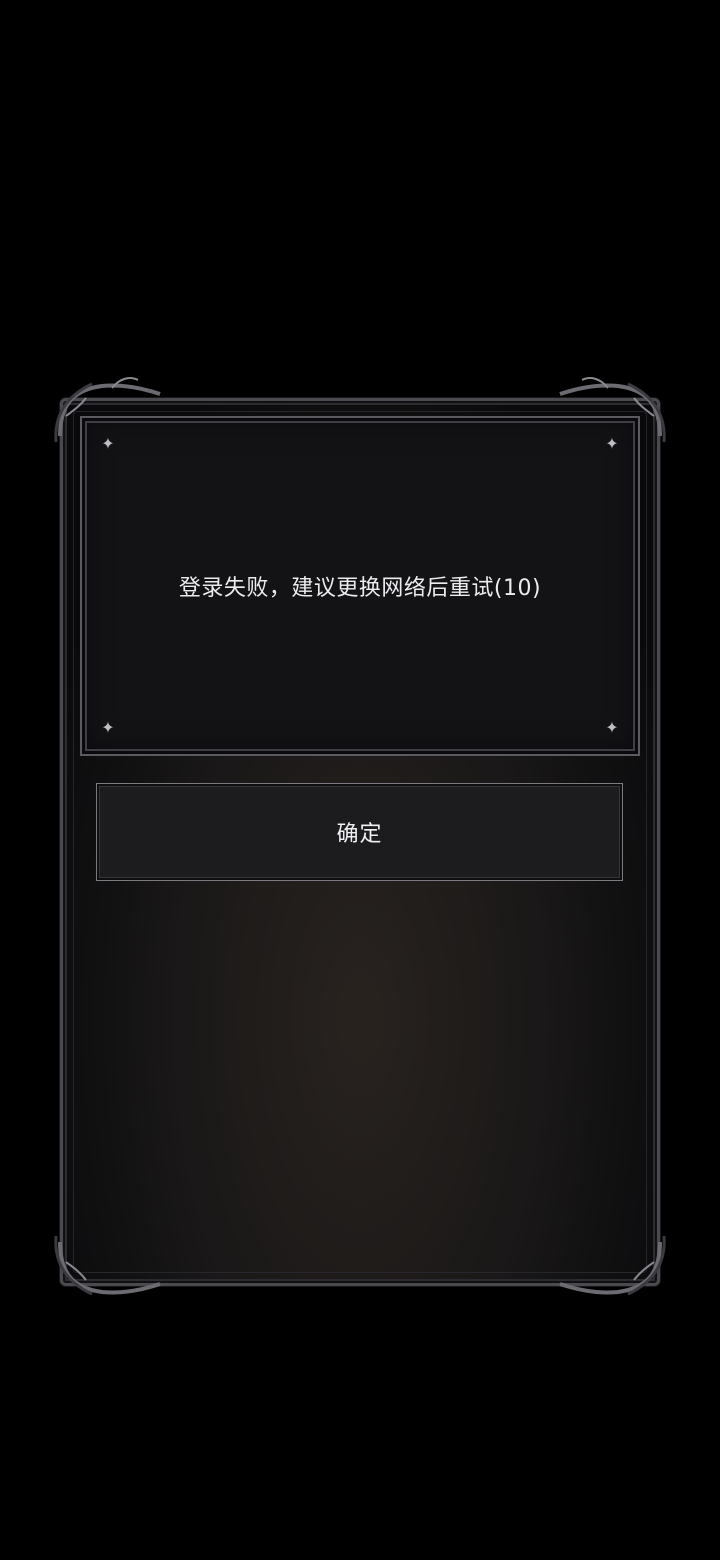 This screenshot has height=1560, width=720. I want to click on error-message: 登录失败，建议更换网络后重试(10), so click(360, 588).